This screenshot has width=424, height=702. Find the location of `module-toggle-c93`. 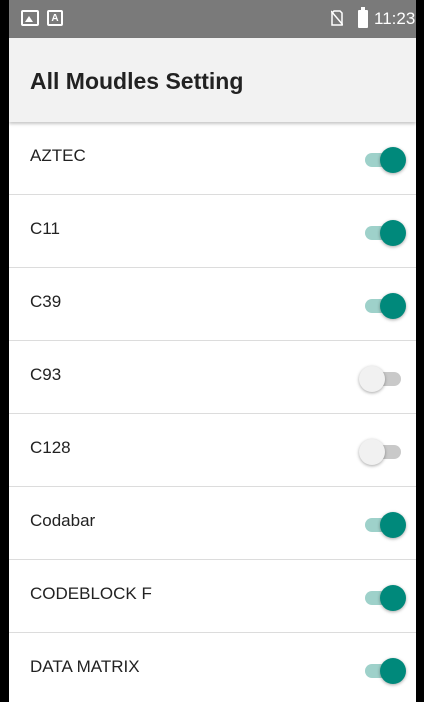

module-toggle-c93 is located at coordinates (383, 378).